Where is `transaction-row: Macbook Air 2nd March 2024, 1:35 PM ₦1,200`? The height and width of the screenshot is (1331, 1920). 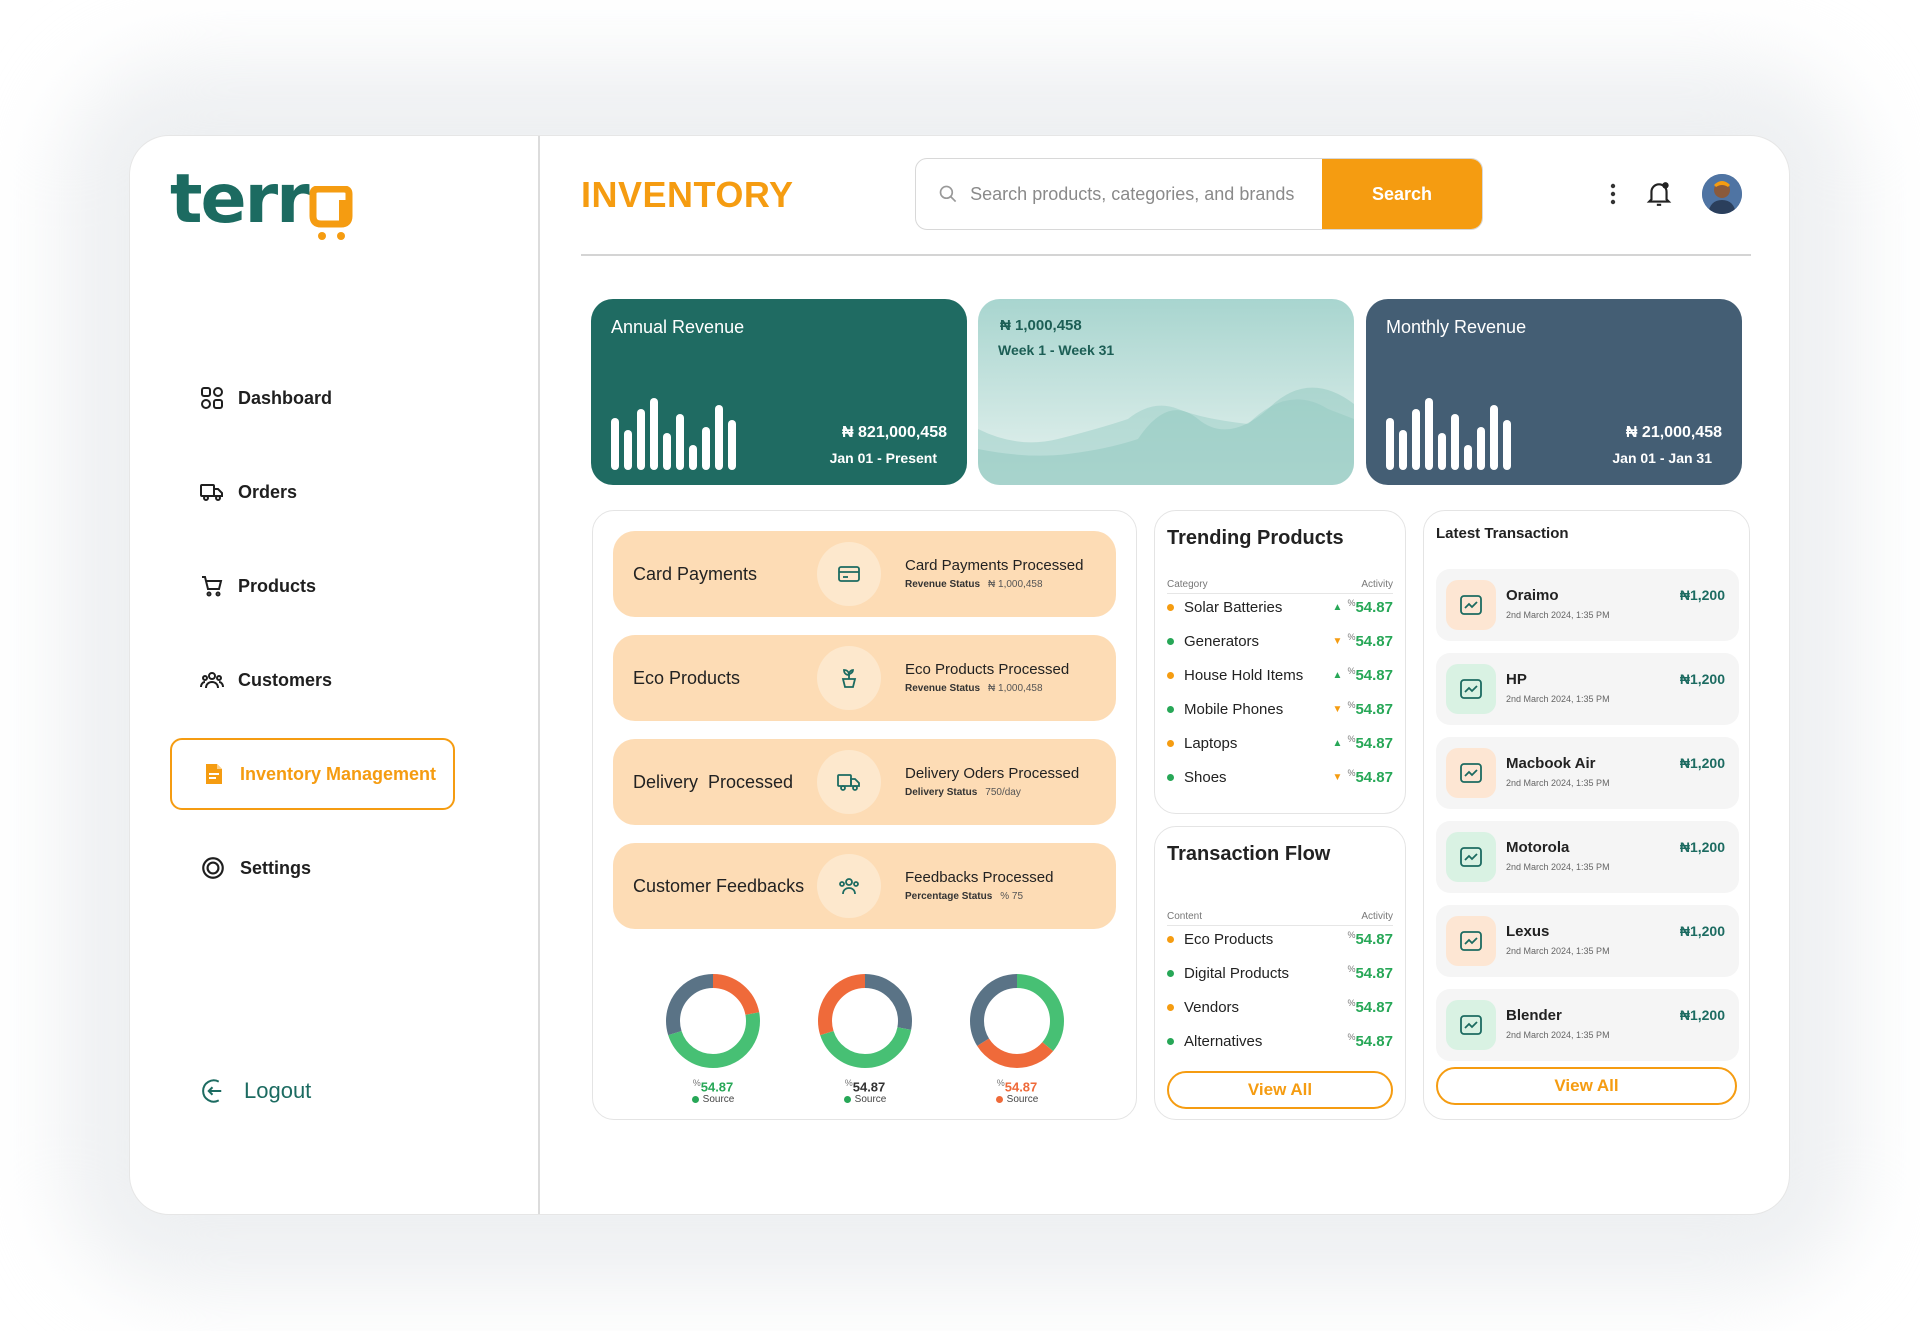
transaction-row: Macbook Air 2nd March 2024, 1:35 PM ₦1,200 is located at coordinates (1587, 773).